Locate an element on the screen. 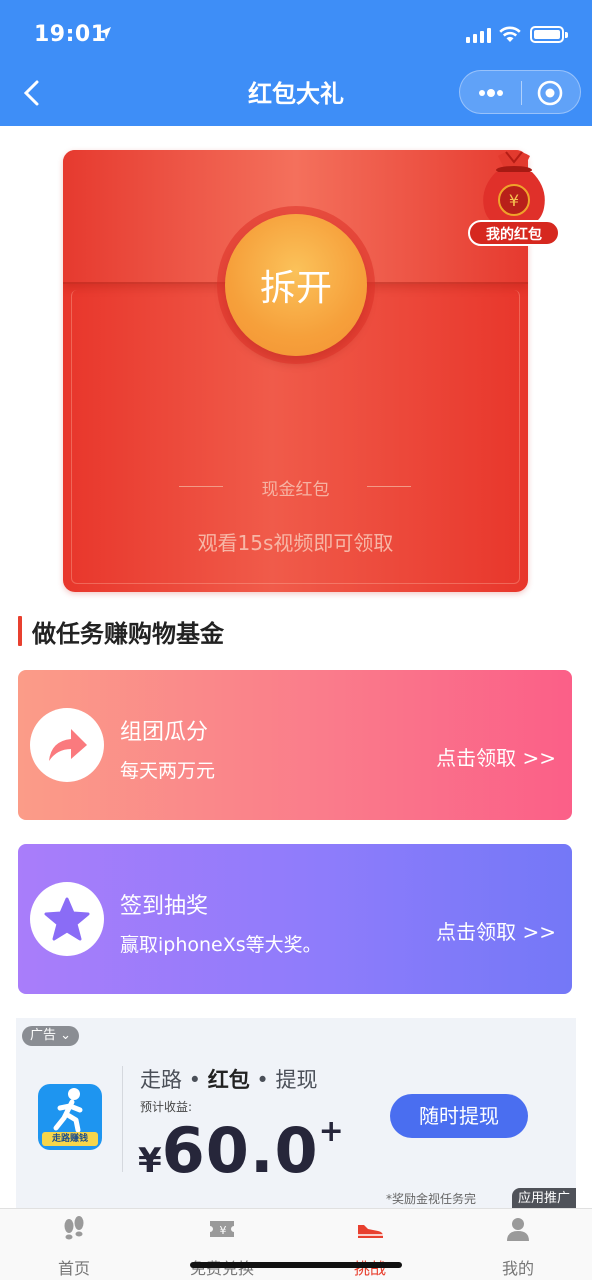 Image resolution: width=592 pixels, height=1280 pixels. signal-icon is located at coordinates (478, 35).